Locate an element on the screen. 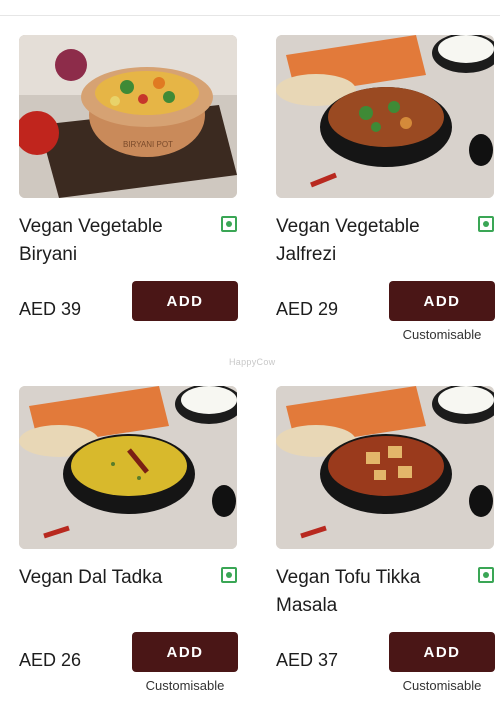 The height and width of the screenshot is (724, 500). item-price: AED 29 is located at coordinates (307, 309).